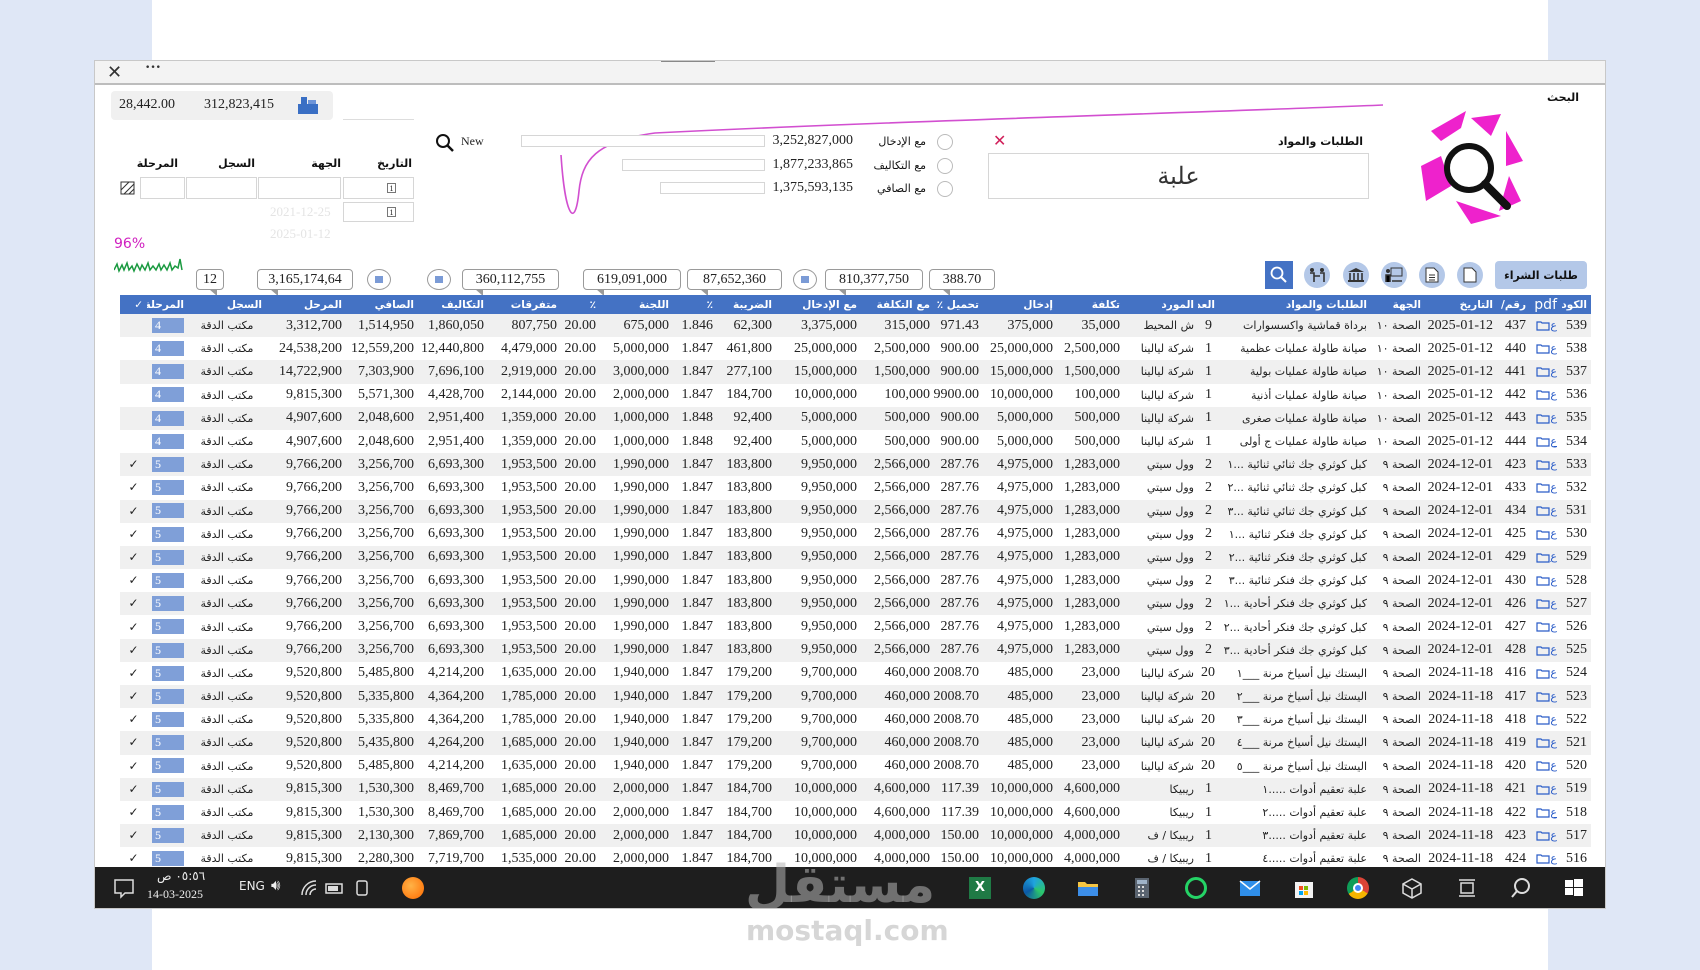 Image resolution: width=1700 pixels, height=970 pixels. Describe the element at coordinates (1412, 888) in the screenshot. I see `3d-box-icon` at that location.